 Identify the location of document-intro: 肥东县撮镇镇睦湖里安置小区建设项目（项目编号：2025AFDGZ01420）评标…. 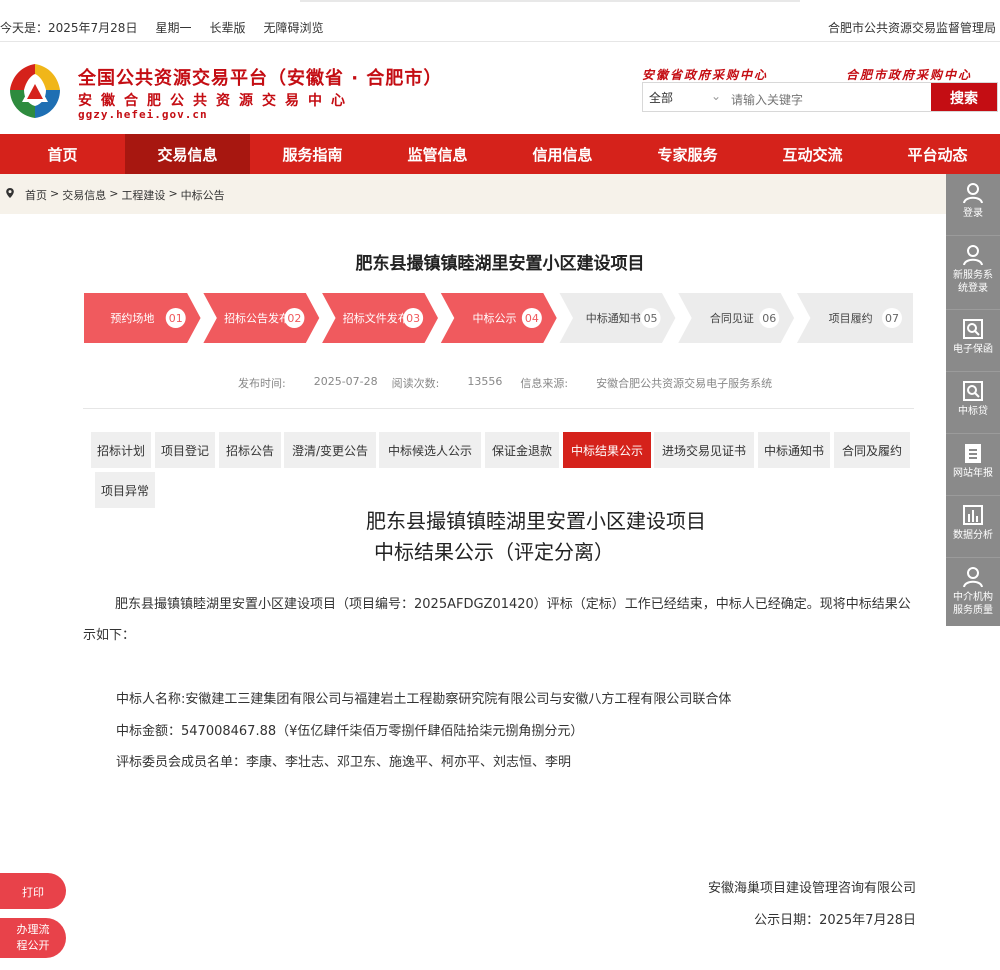
(497, 620).